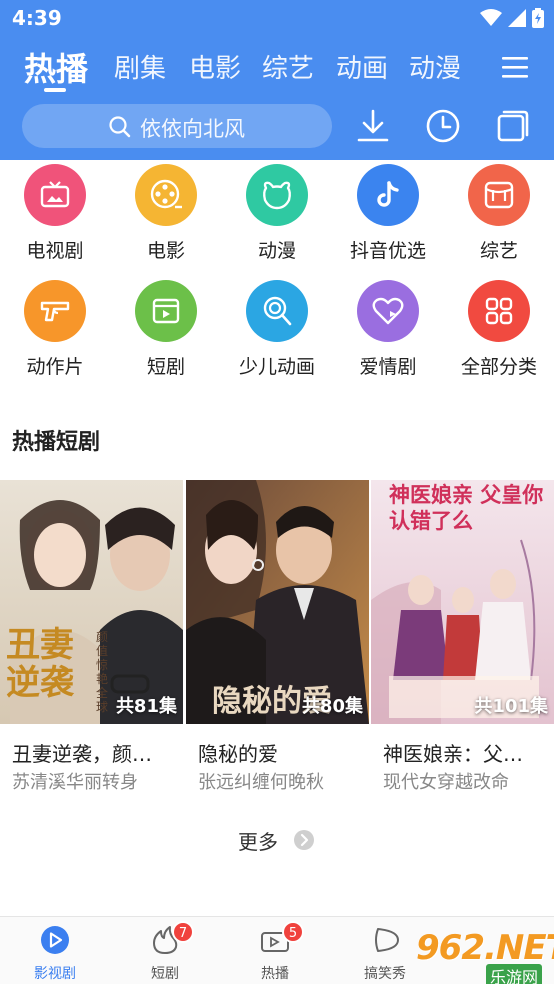 The width and height of the screenshot is (554, 984). I want to click on episode-count: 共81集, so click(146, 706).